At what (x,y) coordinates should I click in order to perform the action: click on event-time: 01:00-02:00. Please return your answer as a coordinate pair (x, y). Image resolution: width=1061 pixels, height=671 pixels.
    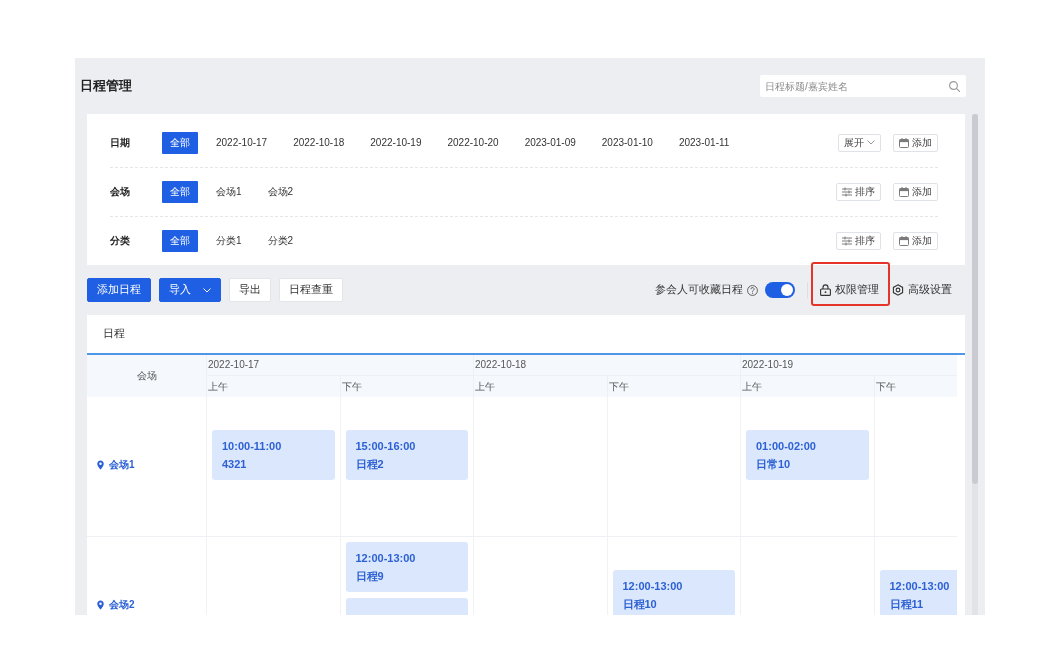
    Looking at the image, I should click on (786, 446).